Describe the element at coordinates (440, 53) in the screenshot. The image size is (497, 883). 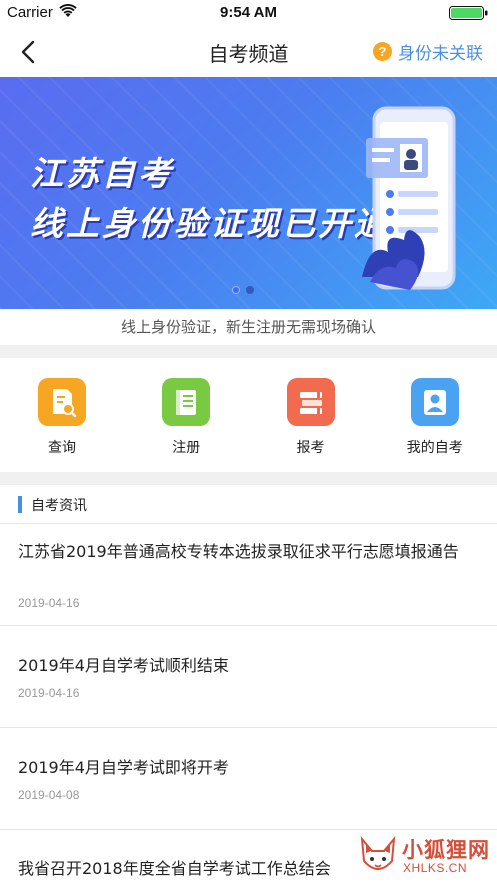
I see `identity-status-label: 身份未关联` at that location.